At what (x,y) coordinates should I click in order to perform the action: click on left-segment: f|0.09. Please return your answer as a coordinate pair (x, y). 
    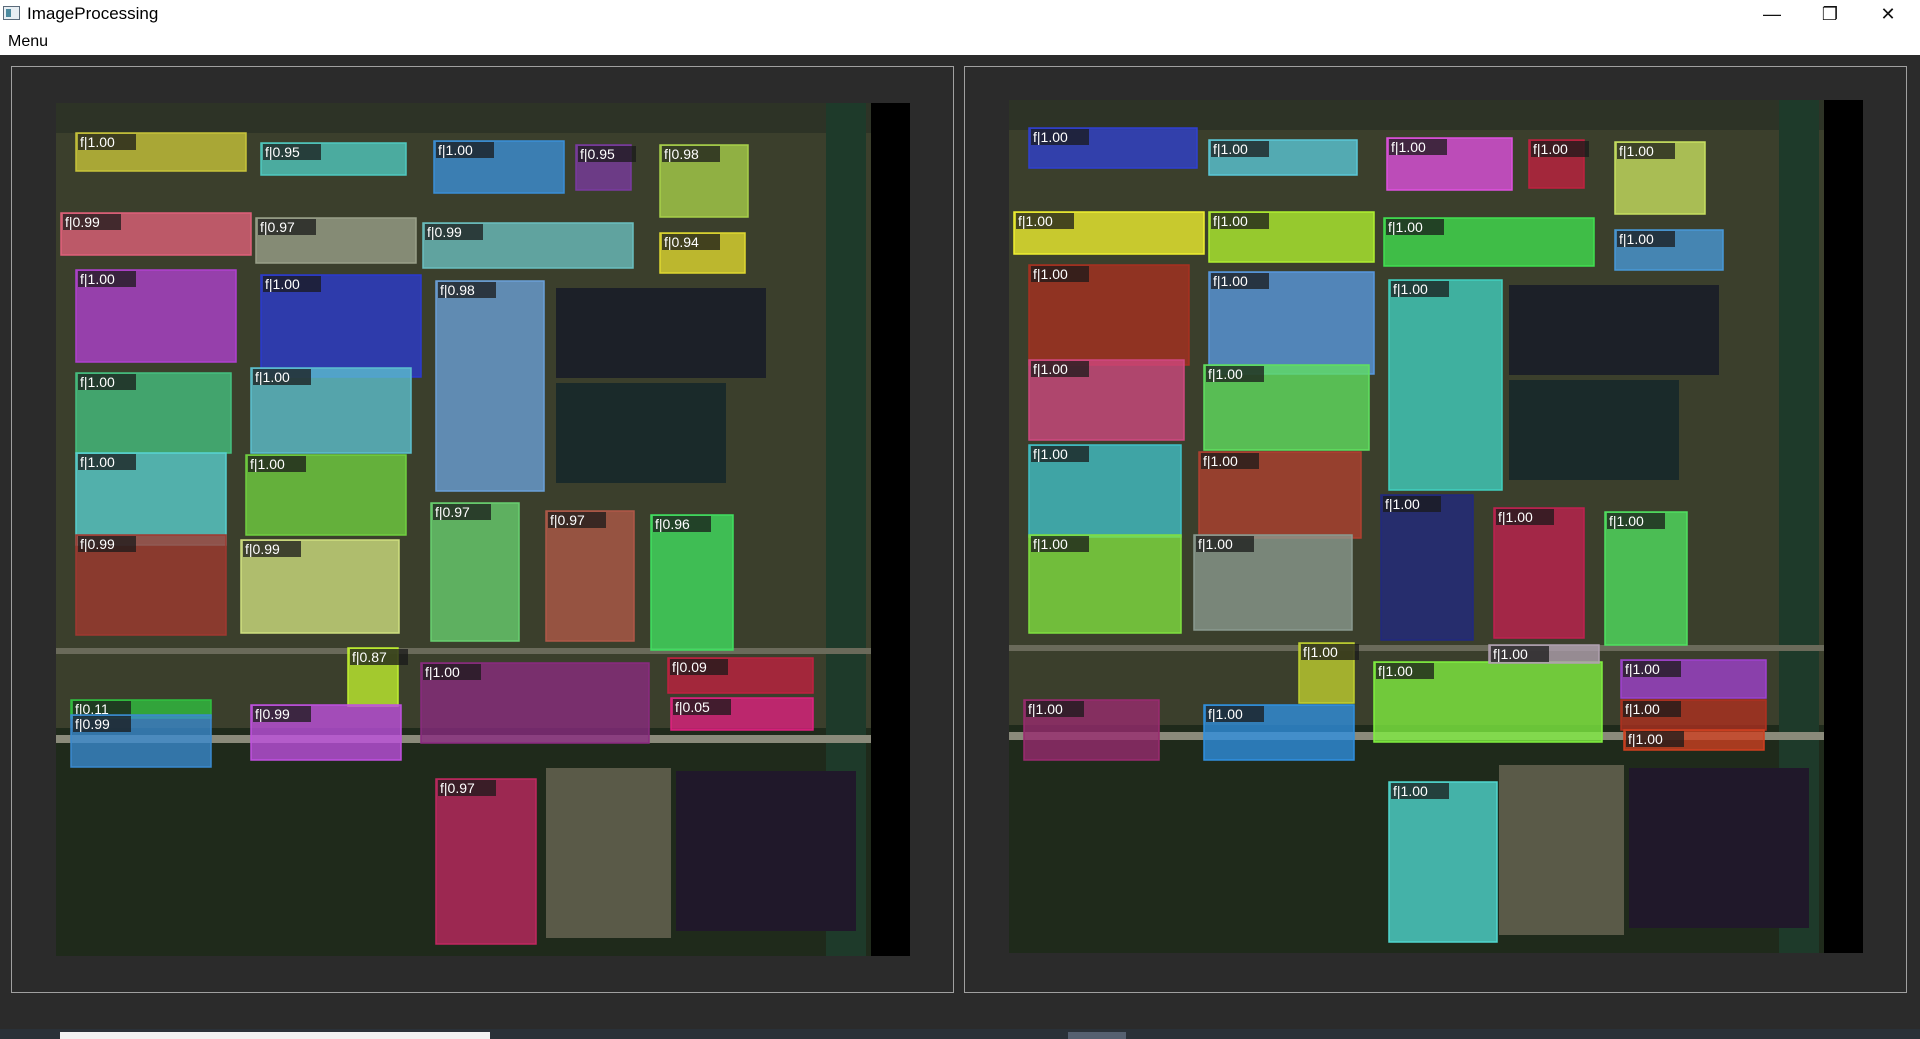
    Looking at the image, I should click on (740, 675).